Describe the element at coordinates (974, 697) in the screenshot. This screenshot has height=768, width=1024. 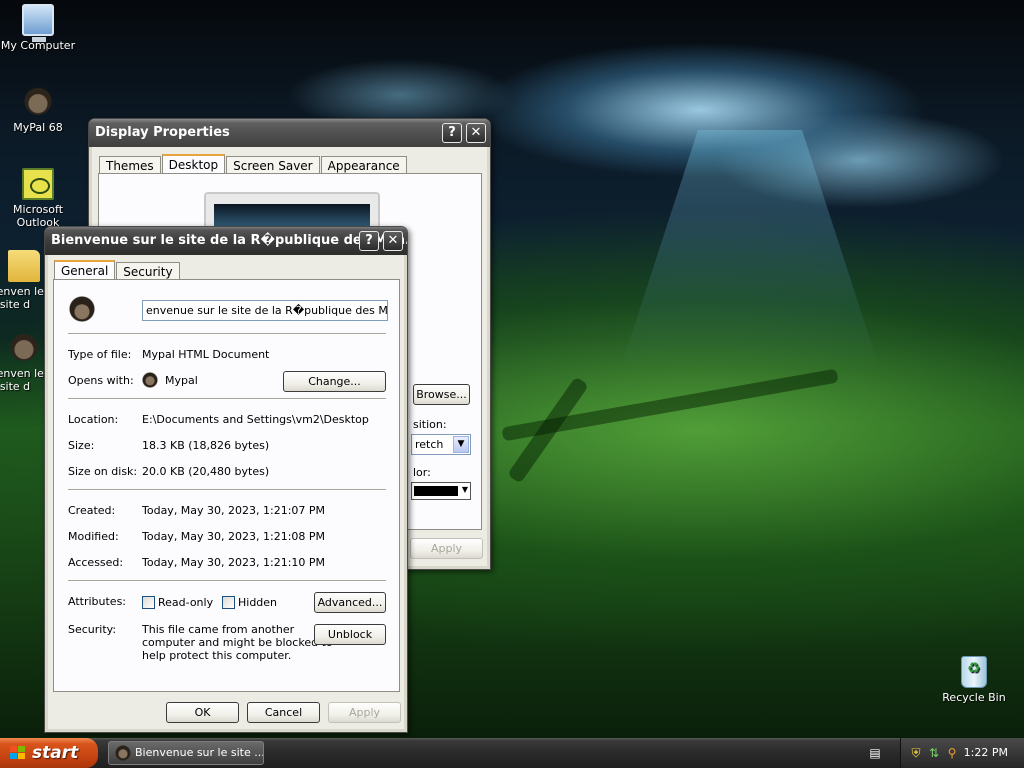
I see `desktop-icon-label: Recycle Bin` at that location.